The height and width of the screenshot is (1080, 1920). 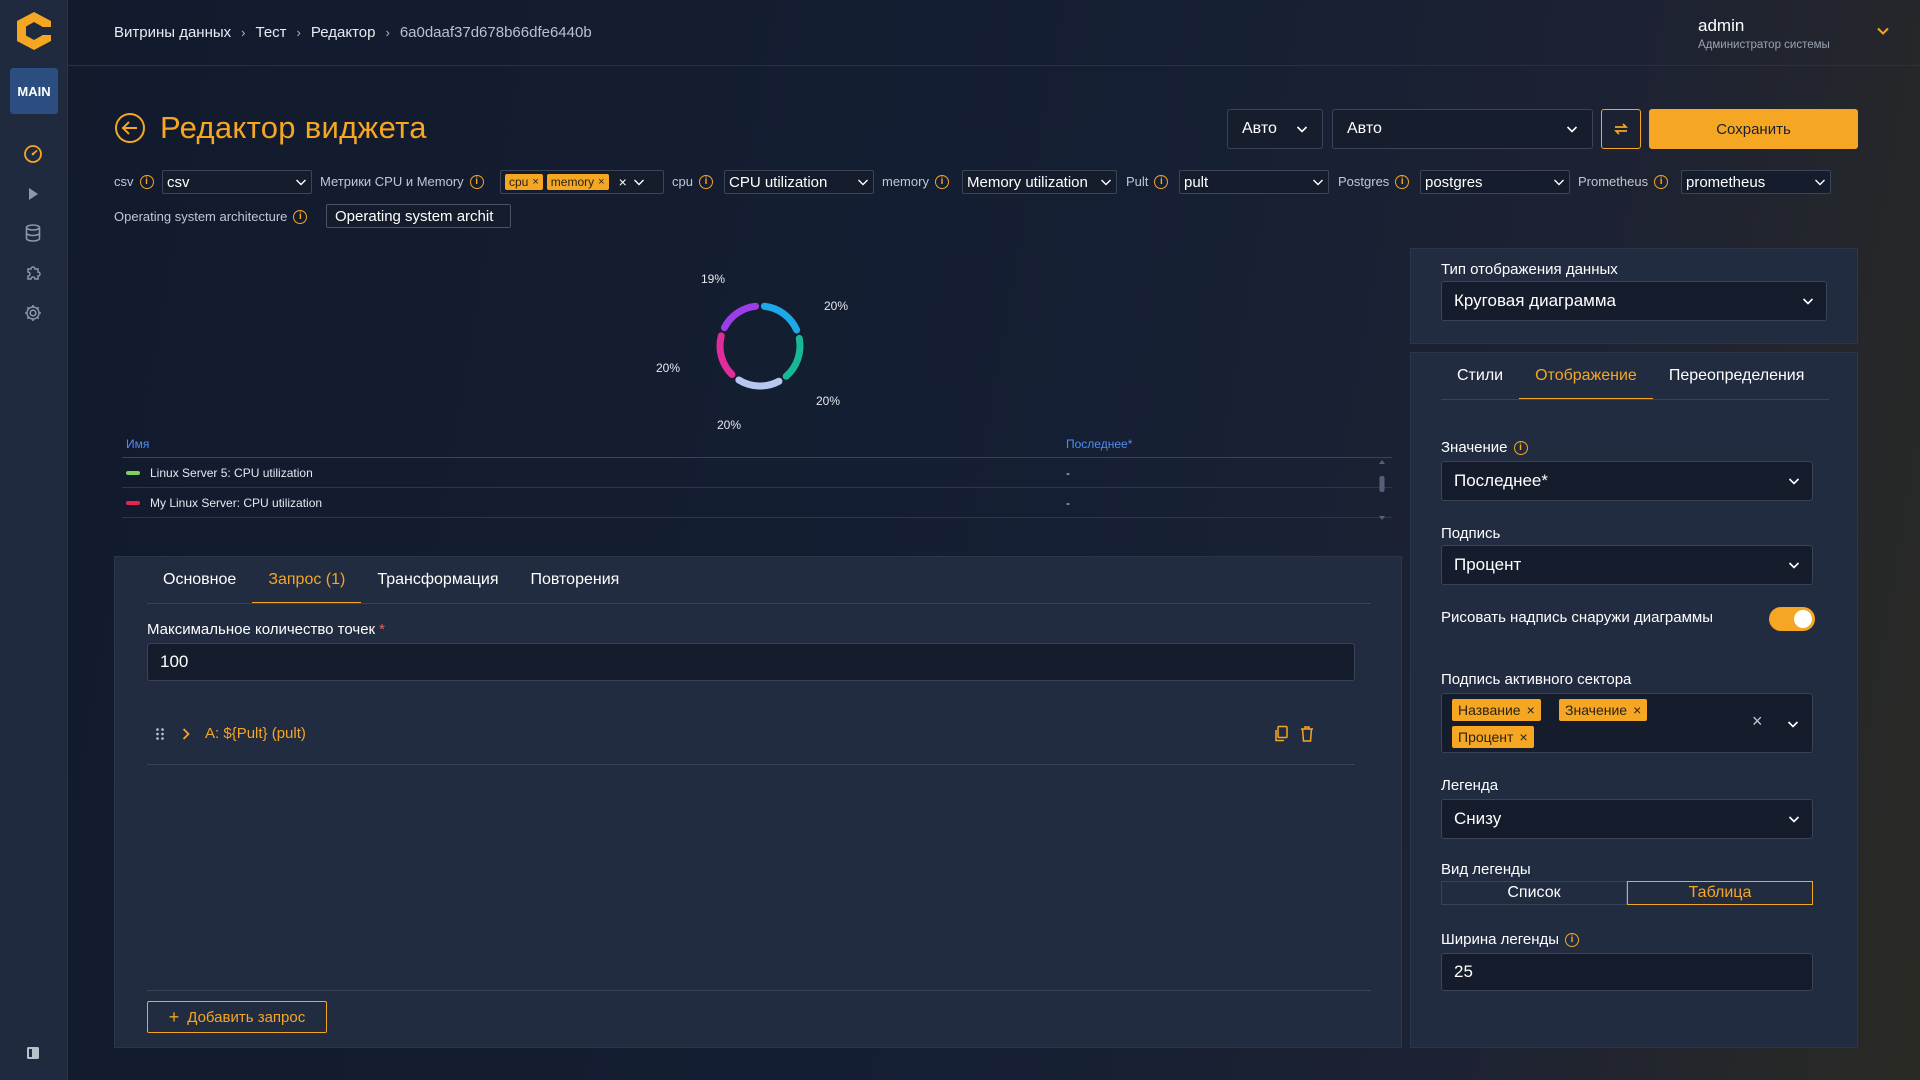 What do you see at coordinates (905, 181) in the screenshot?
I see `var-label-text: memory` at bounding box center [905, 181].